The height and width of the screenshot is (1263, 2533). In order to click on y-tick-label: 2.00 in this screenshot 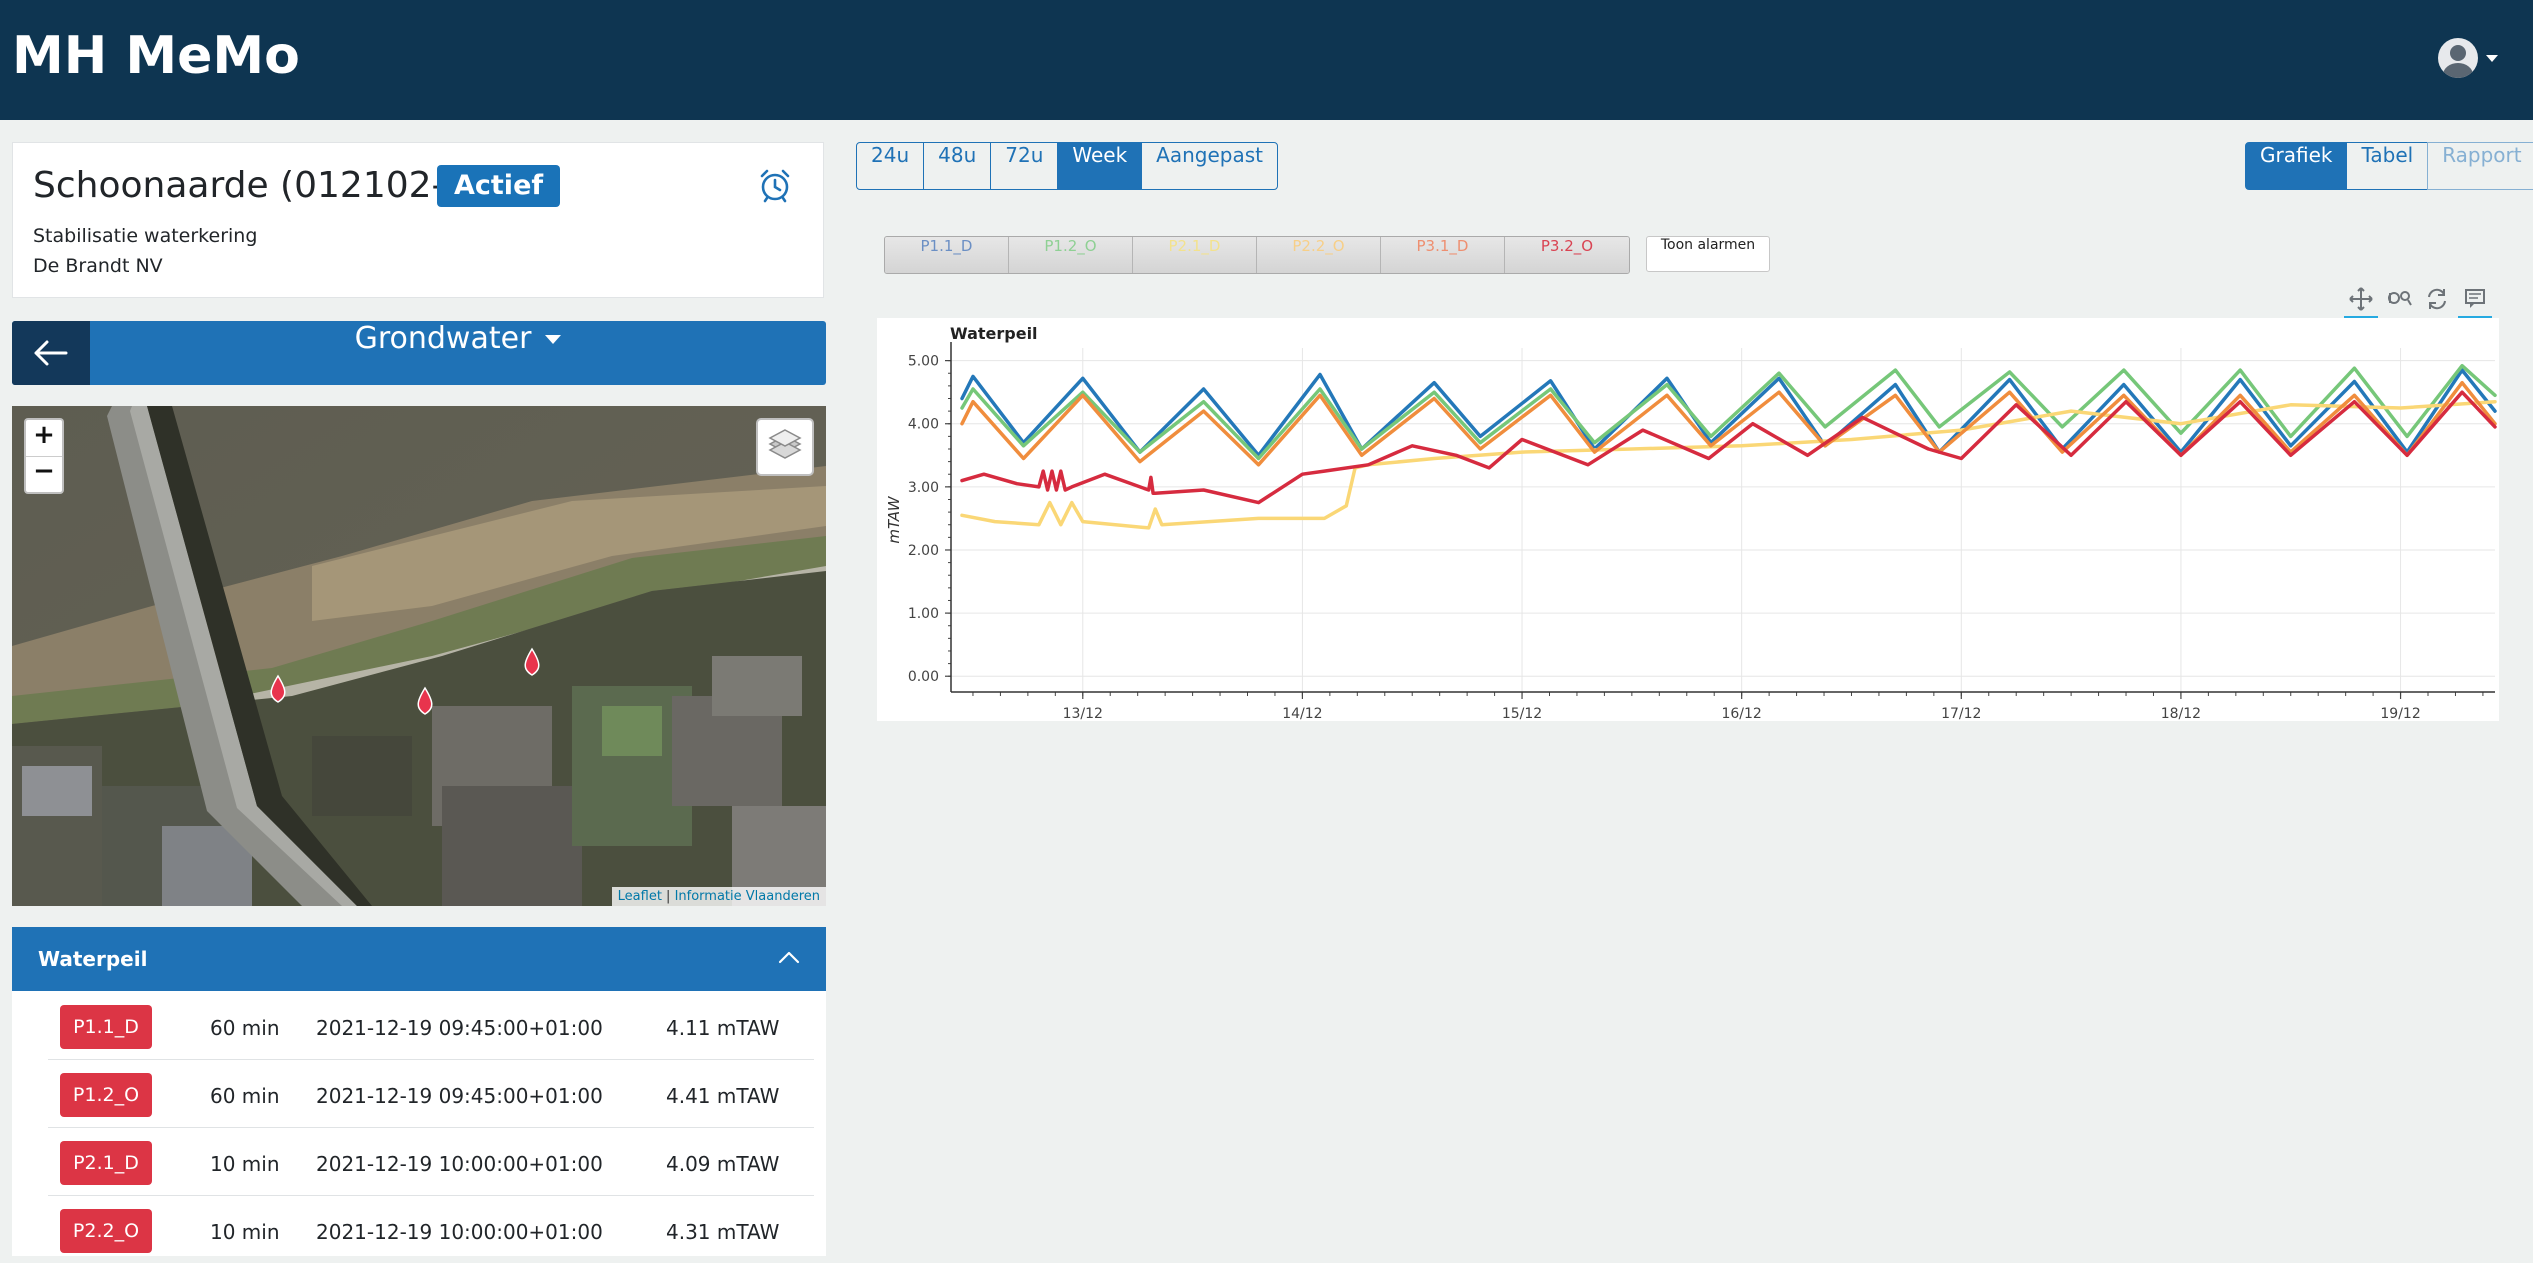, I will do `click(923, 551)`.